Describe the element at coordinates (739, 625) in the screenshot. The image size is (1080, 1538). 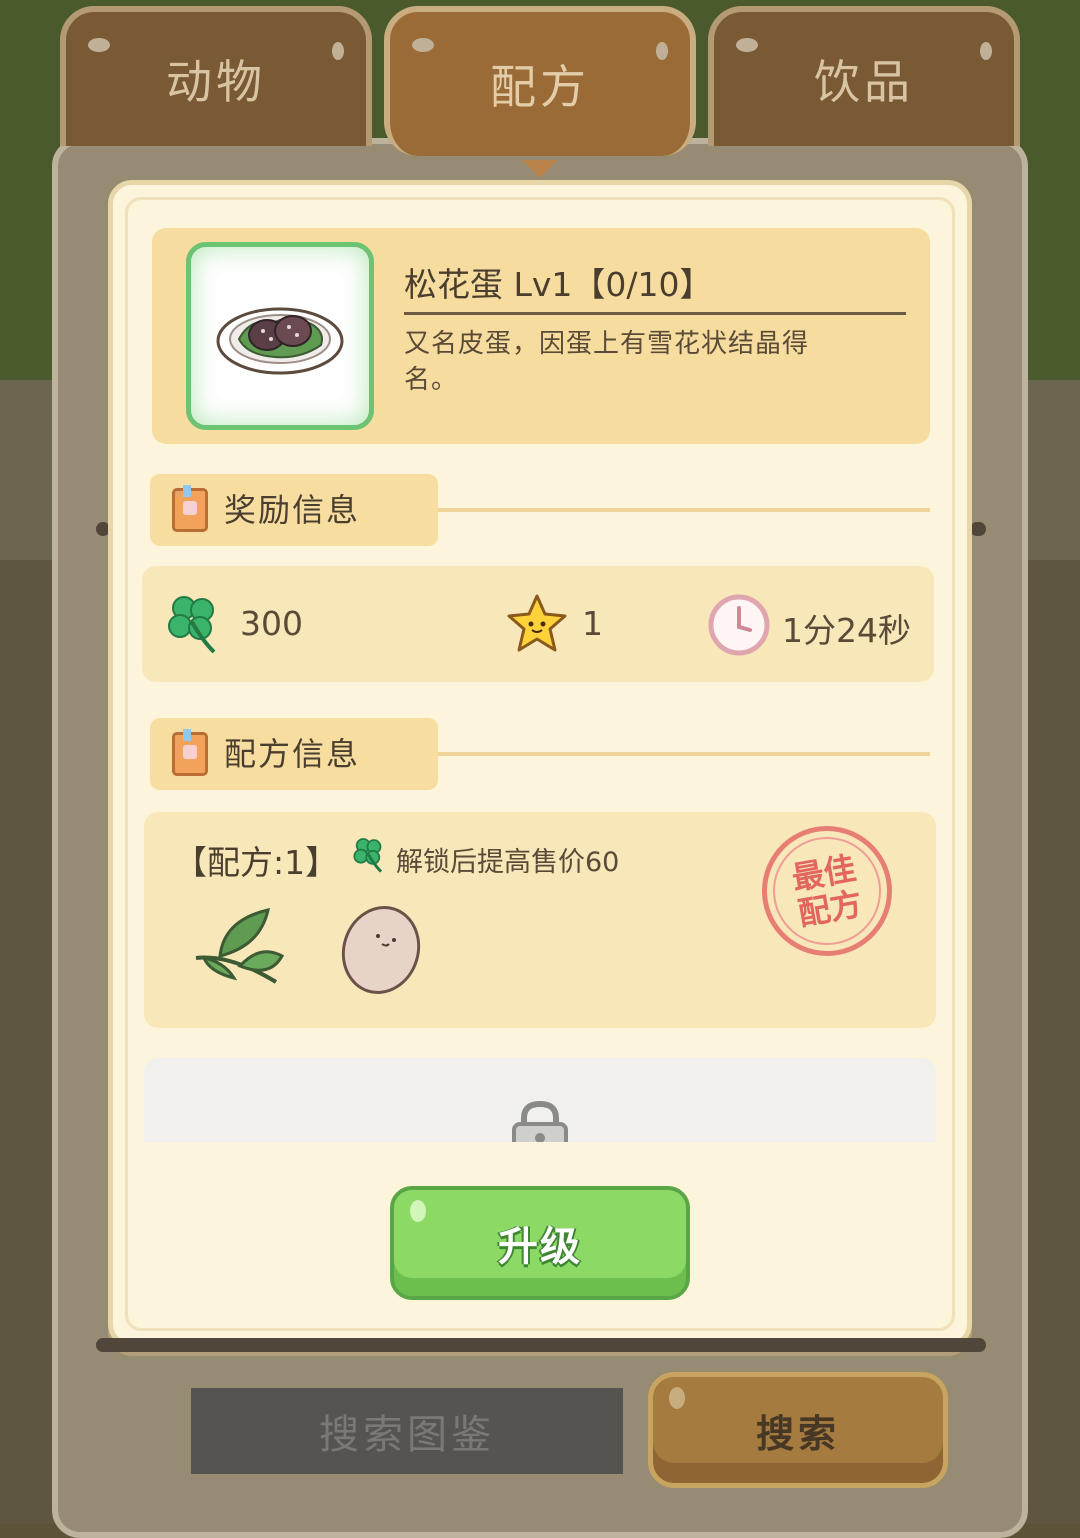
I see `clock-icon` at that location.